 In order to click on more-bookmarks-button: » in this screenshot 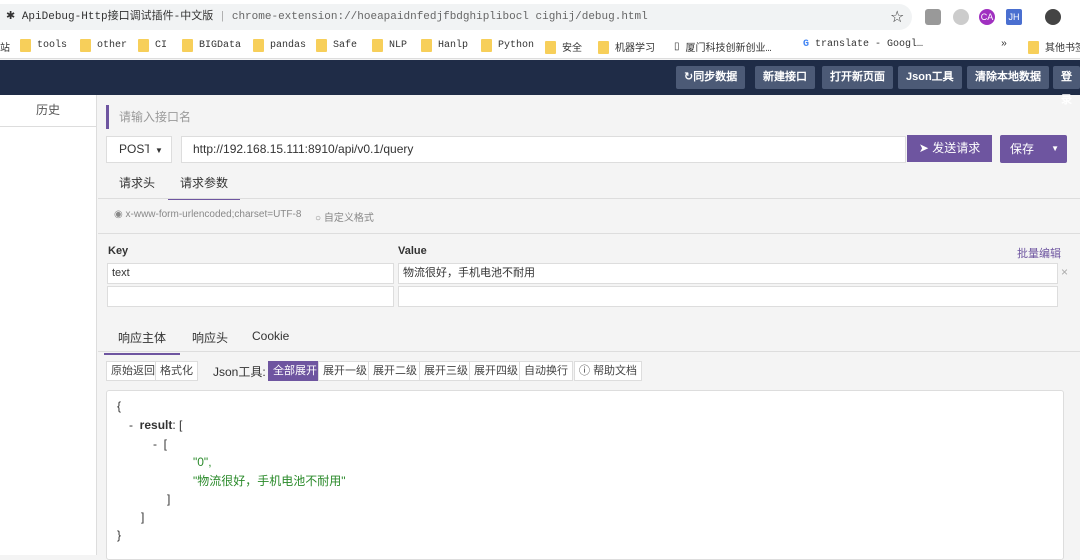, I will do `click(1004, 44)`.